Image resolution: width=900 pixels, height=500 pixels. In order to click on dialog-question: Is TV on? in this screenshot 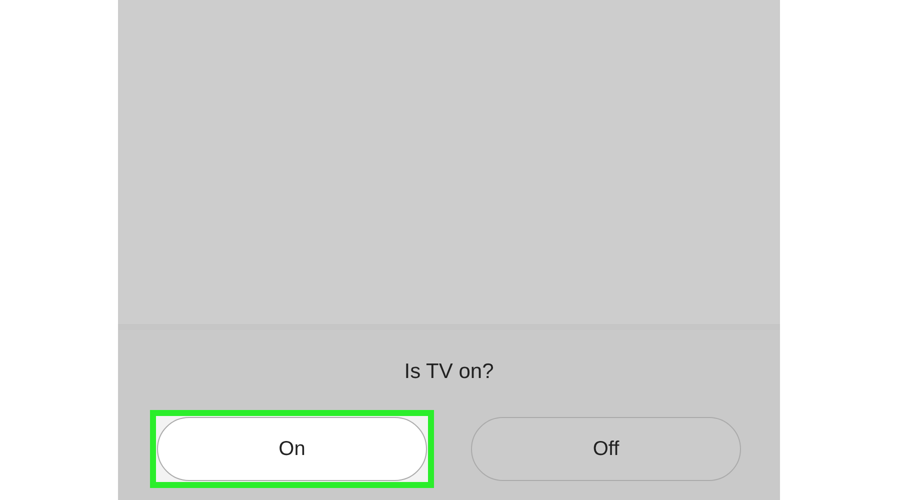, I will do `click(449, 372)`.